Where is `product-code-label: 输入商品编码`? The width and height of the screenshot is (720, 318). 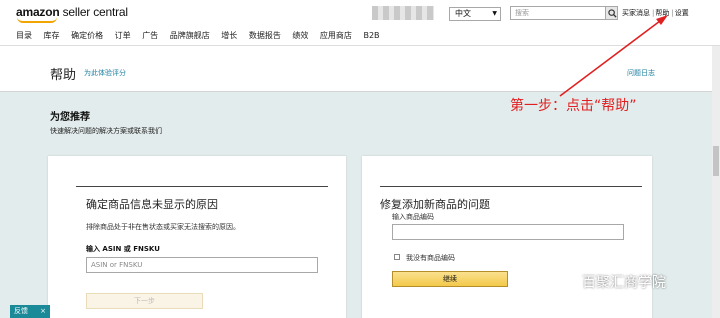 product-code-label: 输入商品编码 is located at coordinates (413, 217).